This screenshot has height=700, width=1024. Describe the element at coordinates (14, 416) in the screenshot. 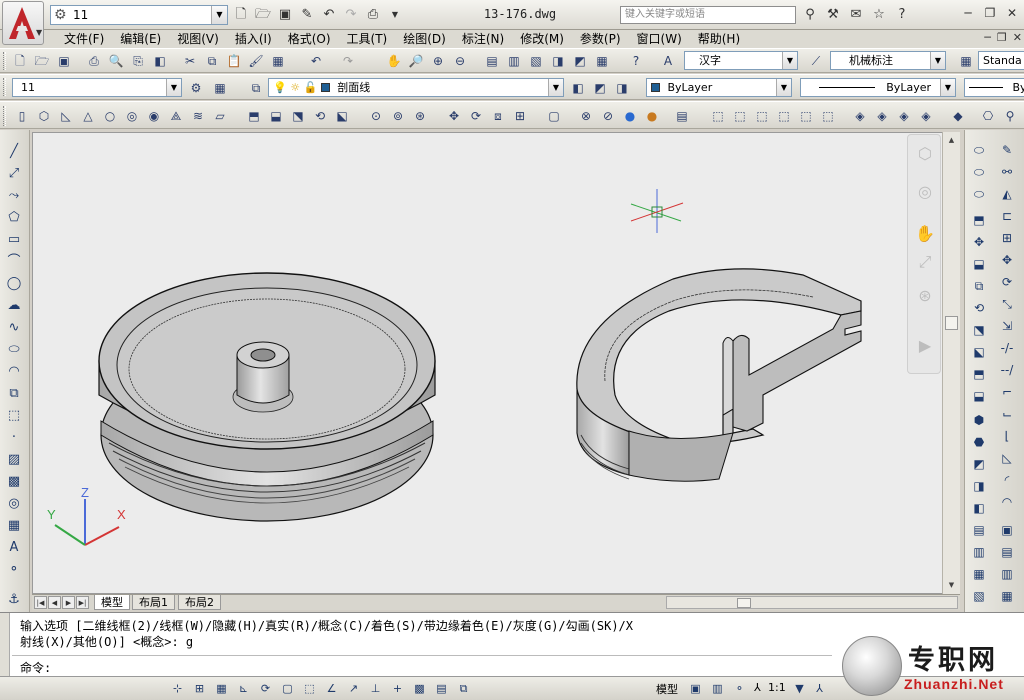

I see `make-block-icon: ⬚` at that location.